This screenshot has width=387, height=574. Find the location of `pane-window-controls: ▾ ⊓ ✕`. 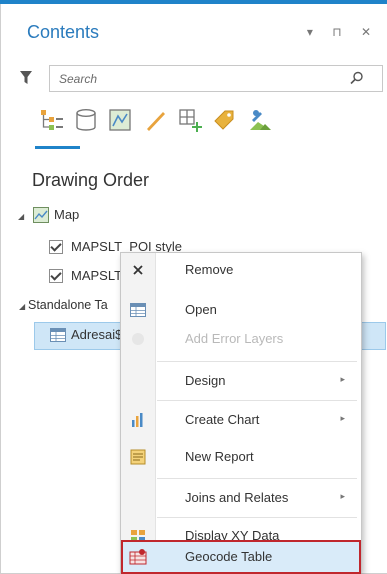

pane-window-controls: ▾ ⊓ ✕ is located at coordinates (343, 32).